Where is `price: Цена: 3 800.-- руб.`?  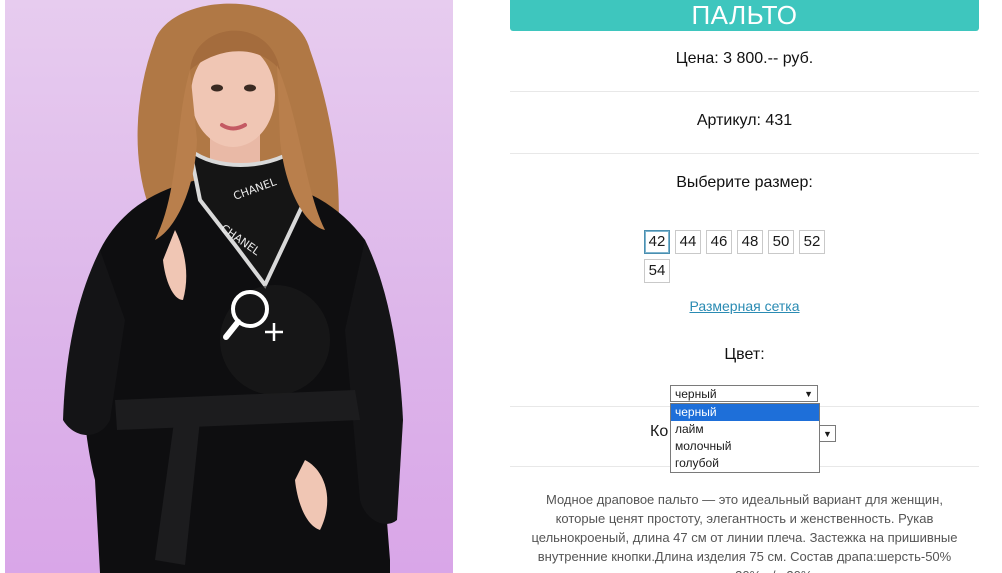
price: Цена: 3 800.-- руб. is located at coordinates (744, 58).